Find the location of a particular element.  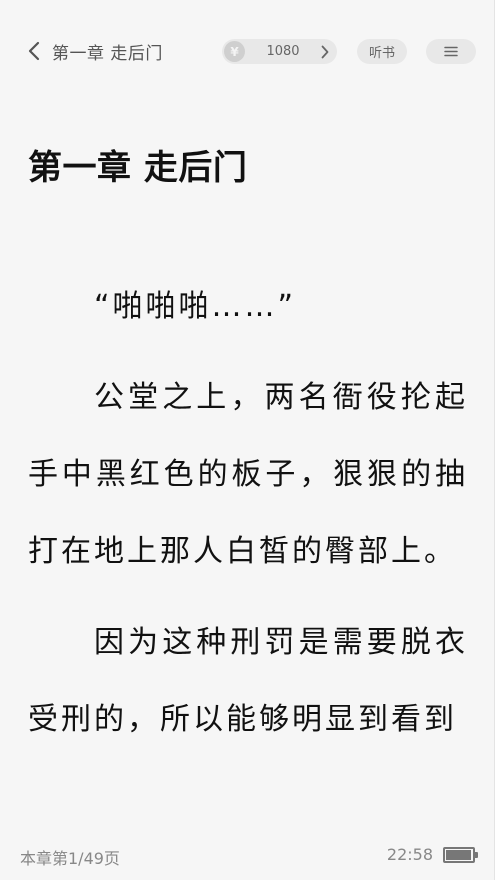

reader-top-bar: 第一章 走后门 ¥ 1080 听书 is located at coordinates (247, 51).